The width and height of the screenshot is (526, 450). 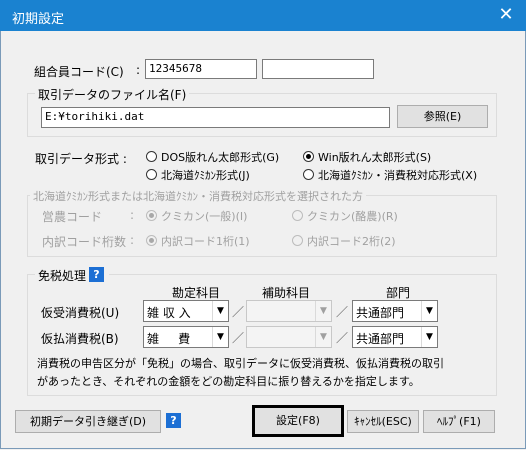 I want to click on eino-option-general: クミカン(一般)(I), so click(x=204, y=216).